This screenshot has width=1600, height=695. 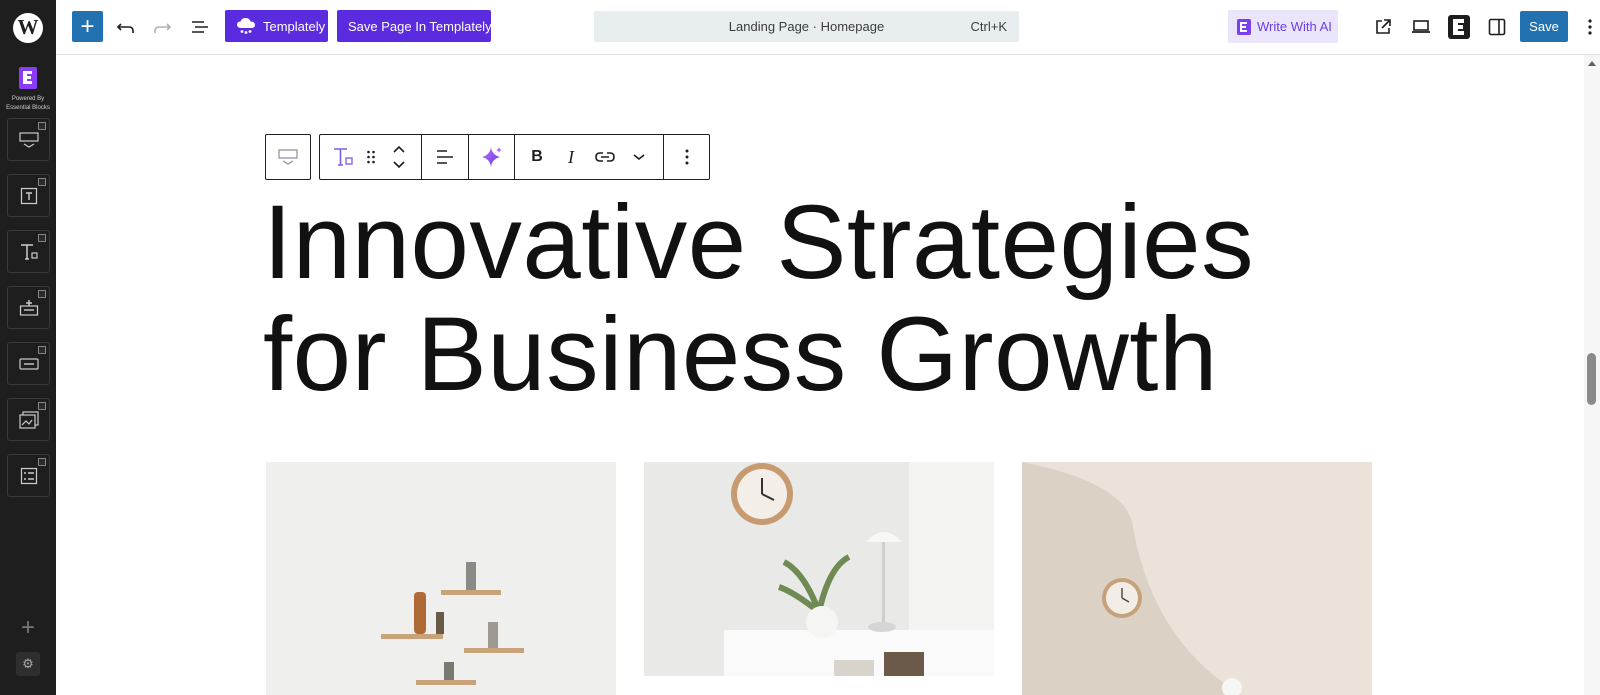 I want to click on feature-list-icon, so click(x=28, y=475).